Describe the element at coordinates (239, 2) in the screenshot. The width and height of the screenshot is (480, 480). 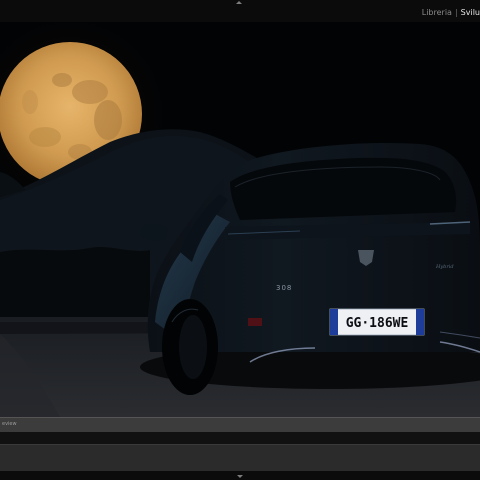
I see `triangle-up-icon` at that location.